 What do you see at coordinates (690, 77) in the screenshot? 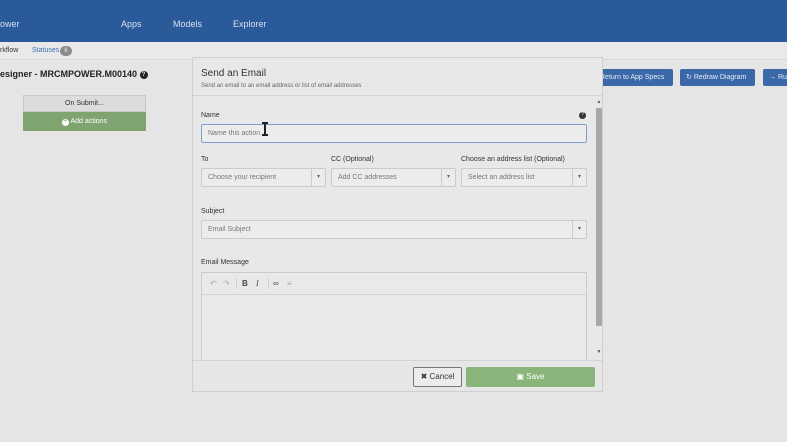
I see `refresh-icon: ↻` at bounding box center [690, 77].